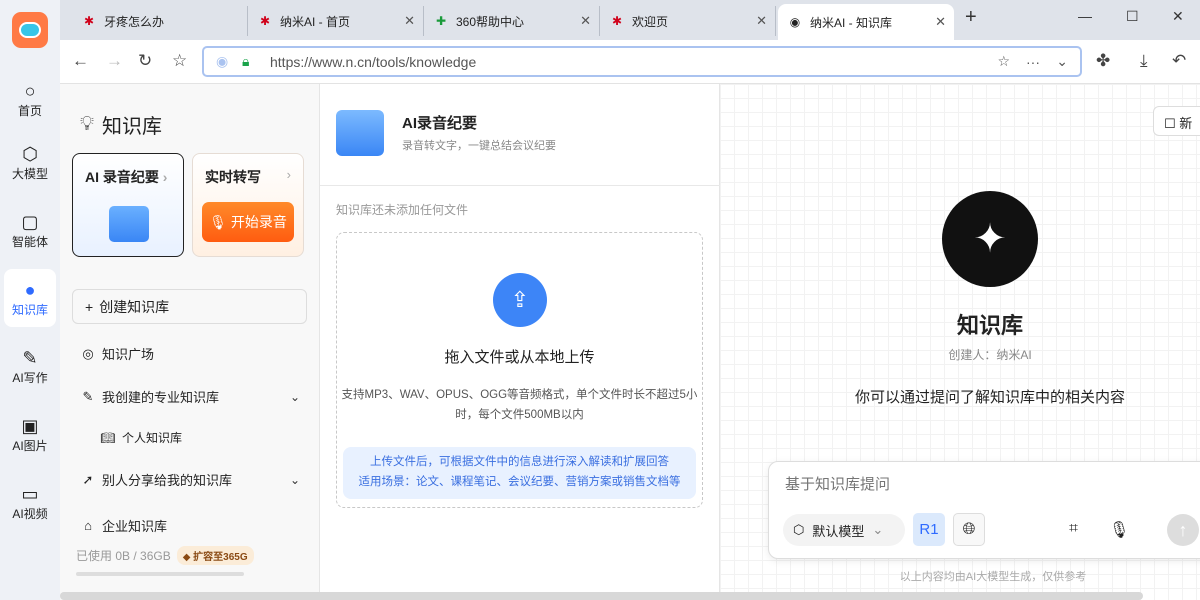  Describe the element at coordinates (1132, 16) in the screenshot. I see `maximize-button: ☐` at that location.